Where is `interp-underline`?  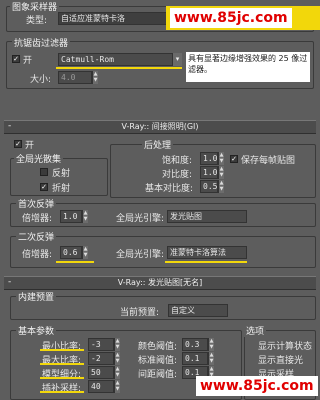
interp-underline is located at coordinates (62, 392).